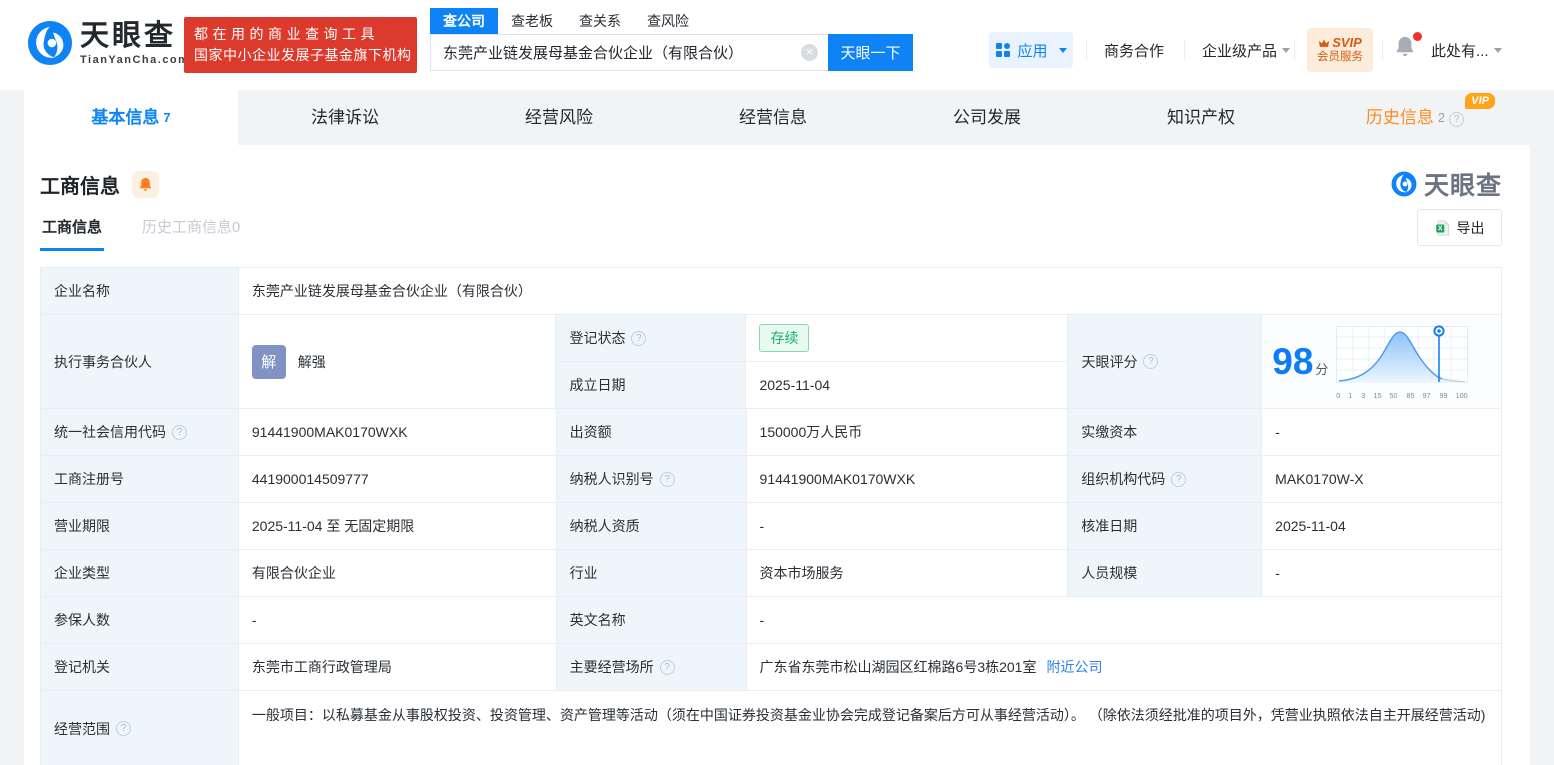 The height and width of the screenshot is (765, 1554). Describe the element at coordinates (1165, 362) in the screenshot. I see `field-label: 天眼评分?` at that location.